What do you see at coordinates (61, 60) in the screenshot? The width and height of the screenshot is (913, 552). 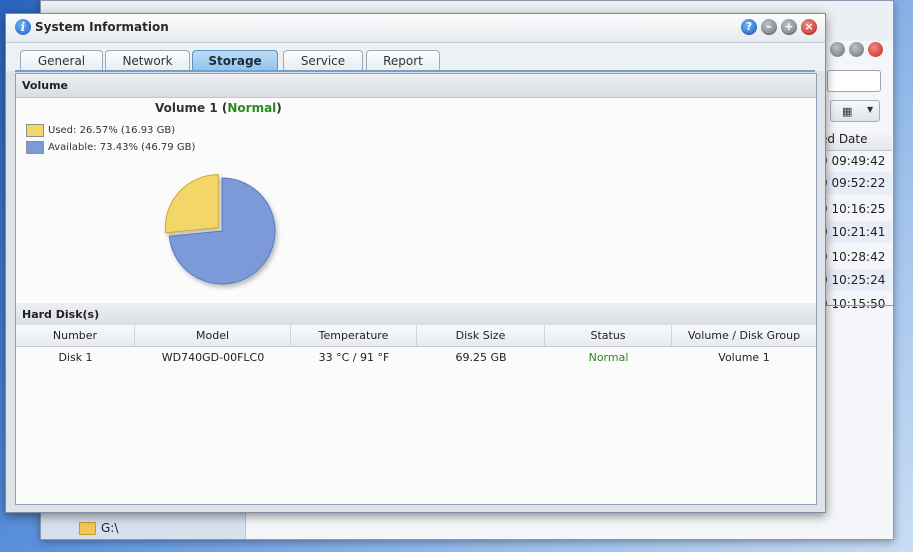 I see `tab-general: General` at bounding box center [61, 60].